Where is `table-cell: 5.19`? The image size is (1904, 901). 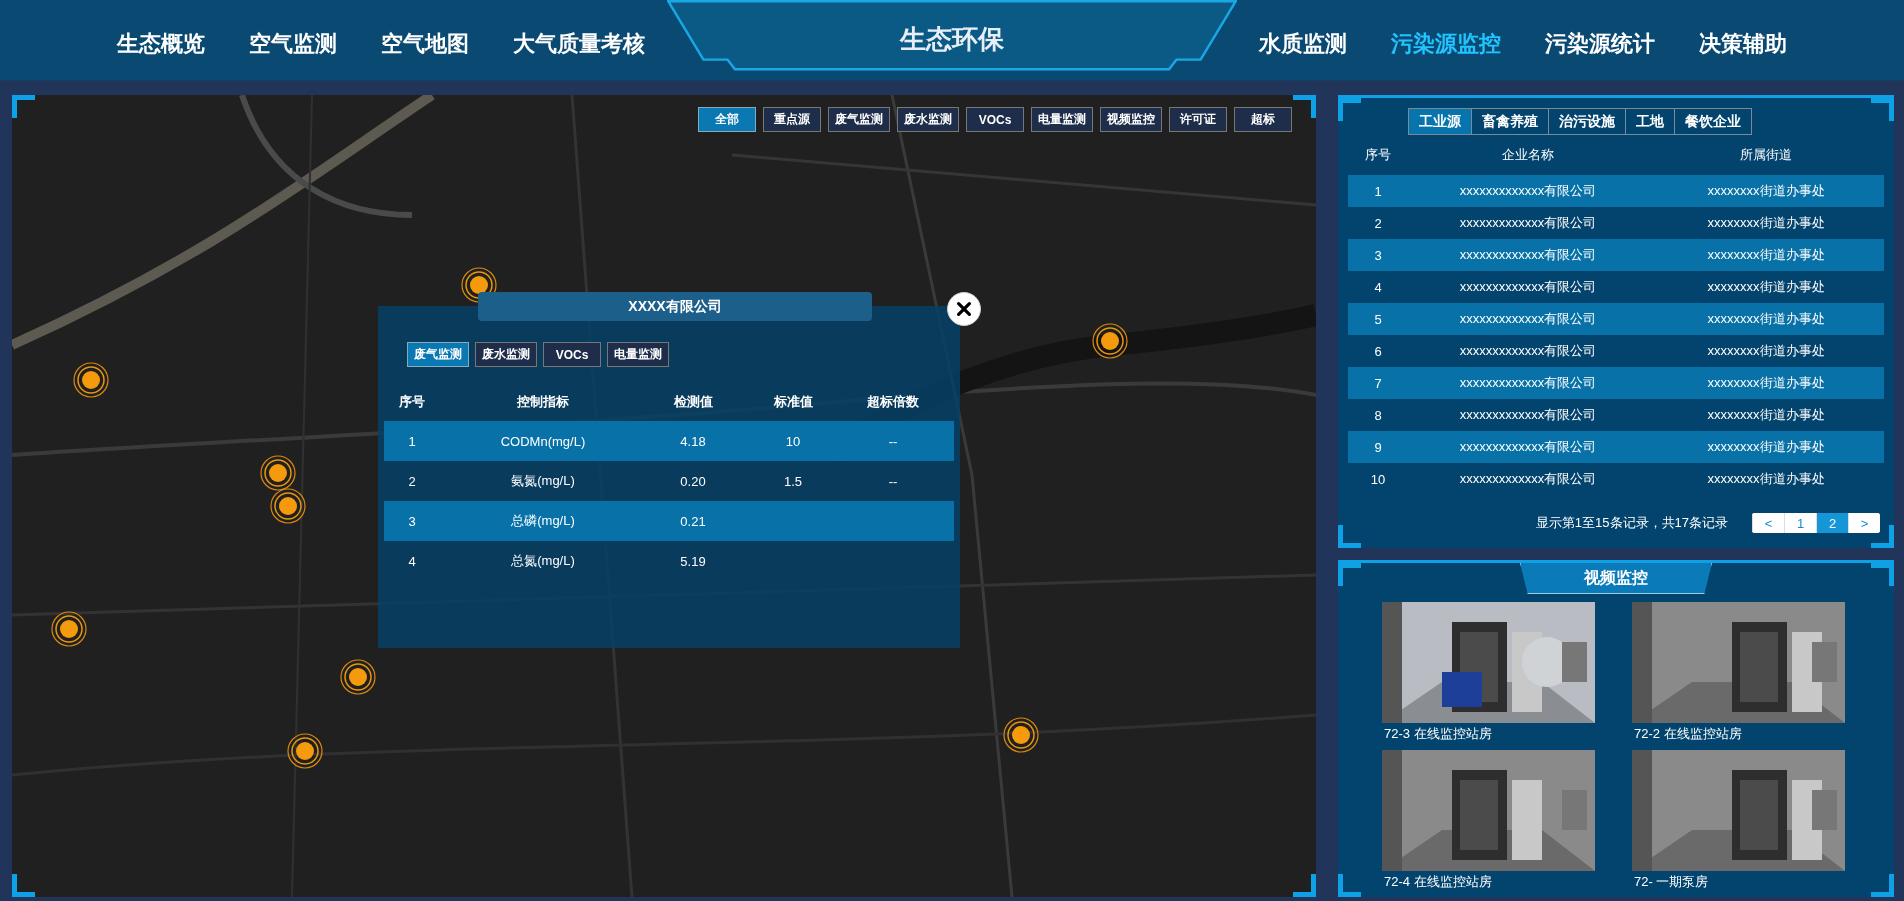 table-cell: 5.19 is located at coordinates (693, 561).